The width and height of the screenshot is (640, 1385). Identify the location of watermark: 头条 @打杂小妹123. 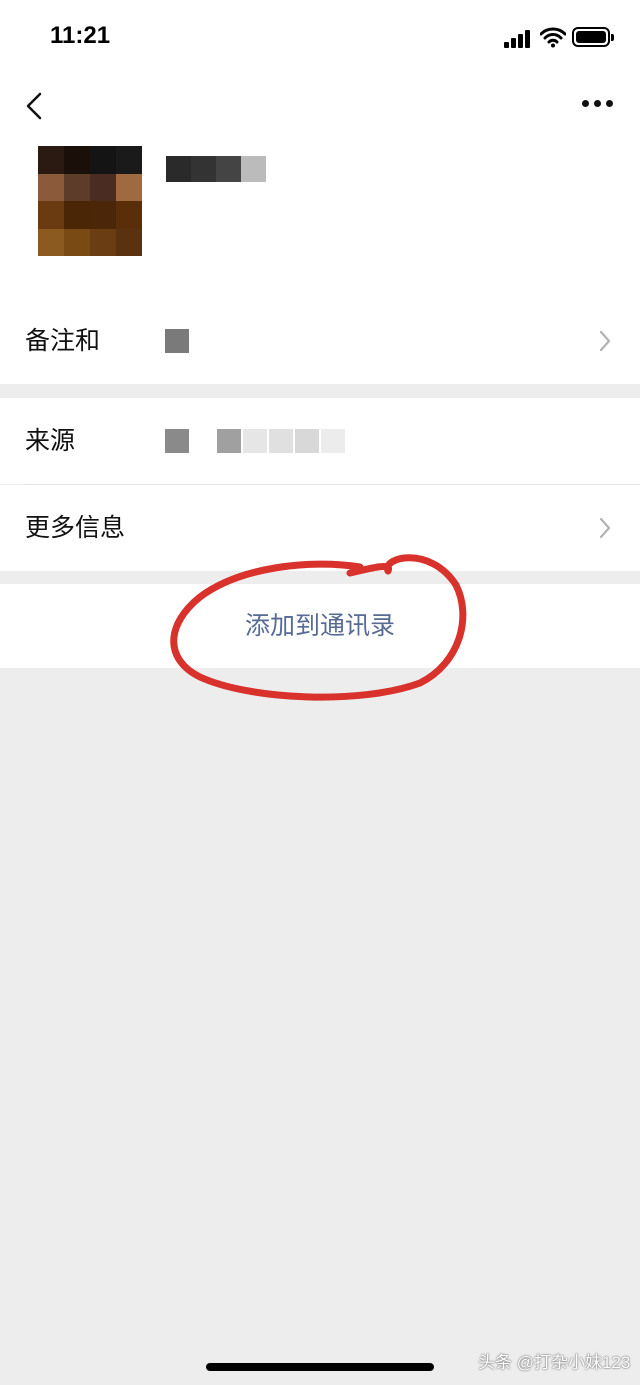
(554, 1362).